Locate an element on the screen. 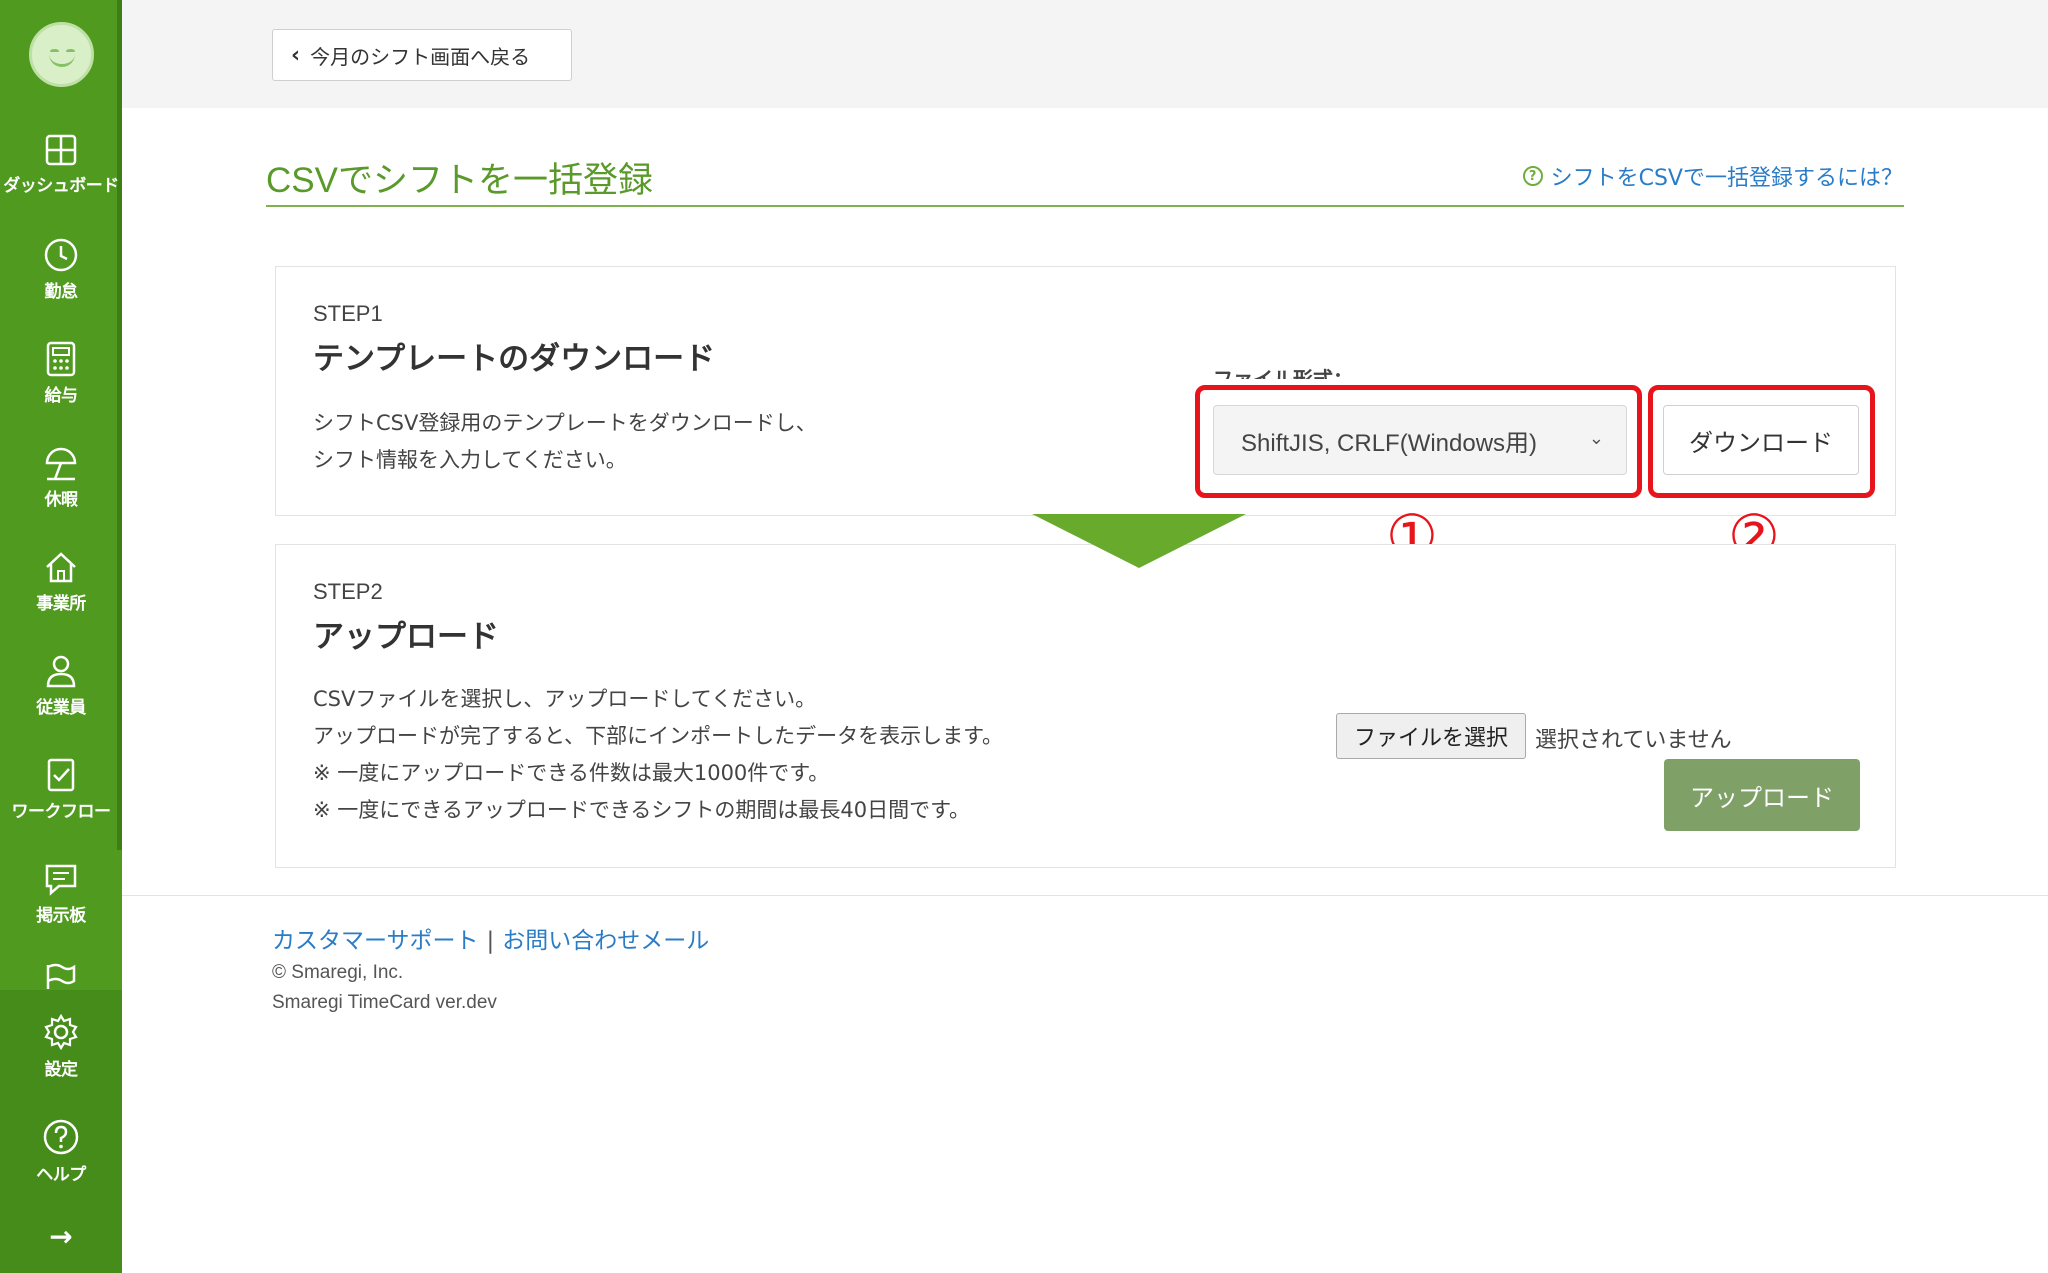 Image resolution: width=2048 pixels, height=1273 pixels. file-status: 選択されていません is located at coordinates (1633, 740).